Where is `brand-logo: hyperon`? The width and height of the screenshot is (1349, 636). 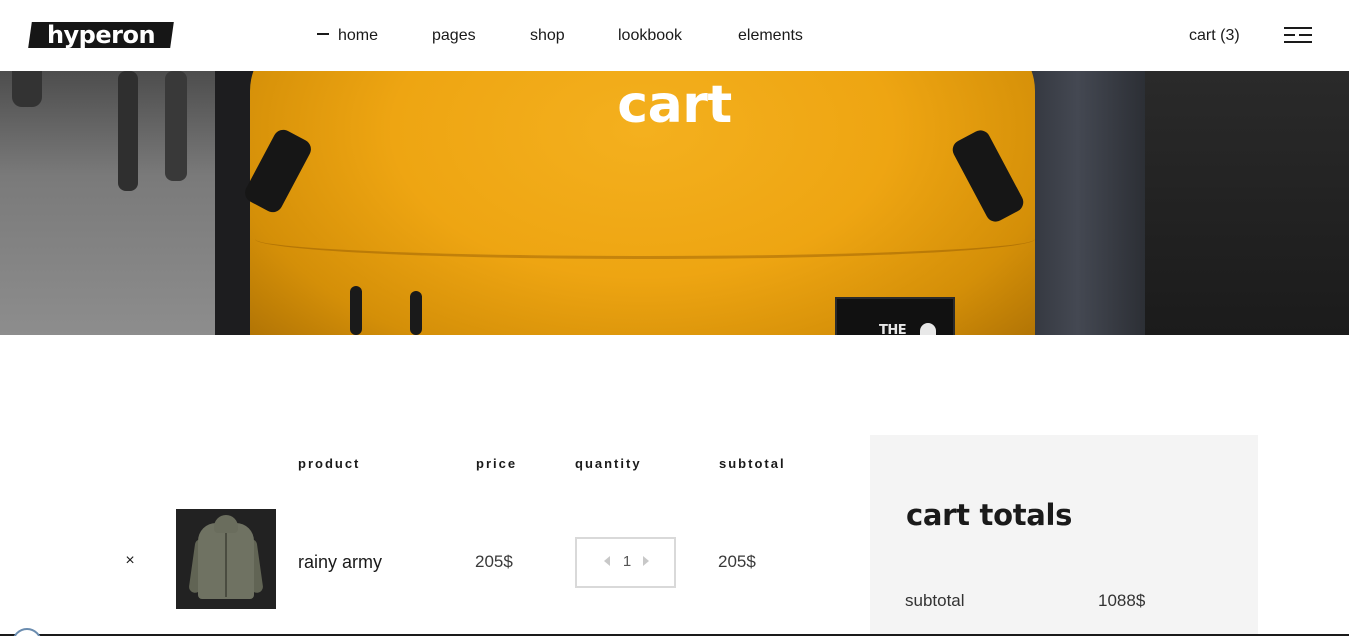
brand-logo: hyperon is located at coordinates (101, 35).